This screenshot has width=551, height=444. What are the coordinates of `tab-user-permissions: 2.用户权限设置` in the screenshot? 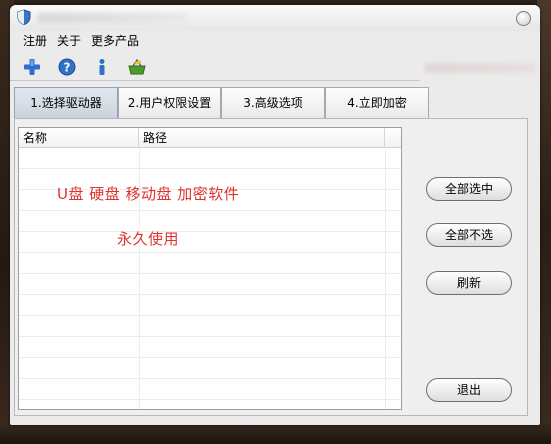 It's located at (169, 103).